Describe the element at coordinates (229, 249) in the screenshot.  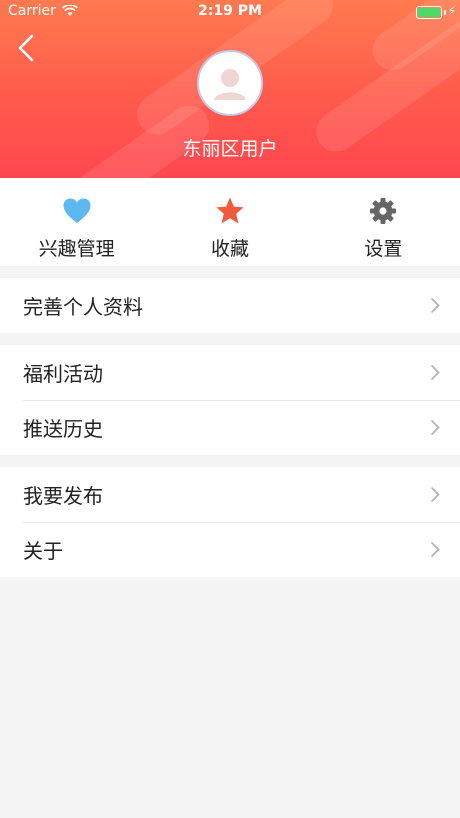
I see `favorites-label: 收藏` at that location.